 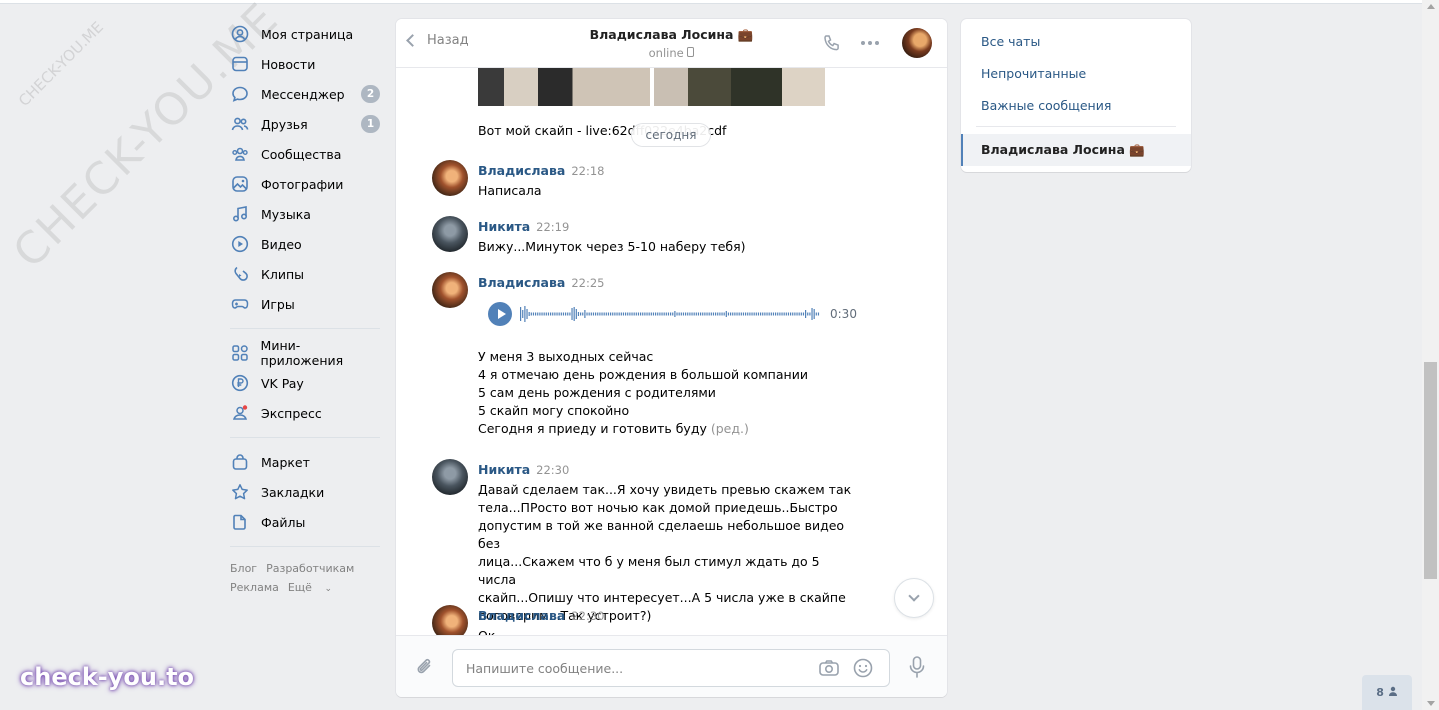 I want to click on sidebar-item-bookmarks: Закладки, so click(x=305, y=492).